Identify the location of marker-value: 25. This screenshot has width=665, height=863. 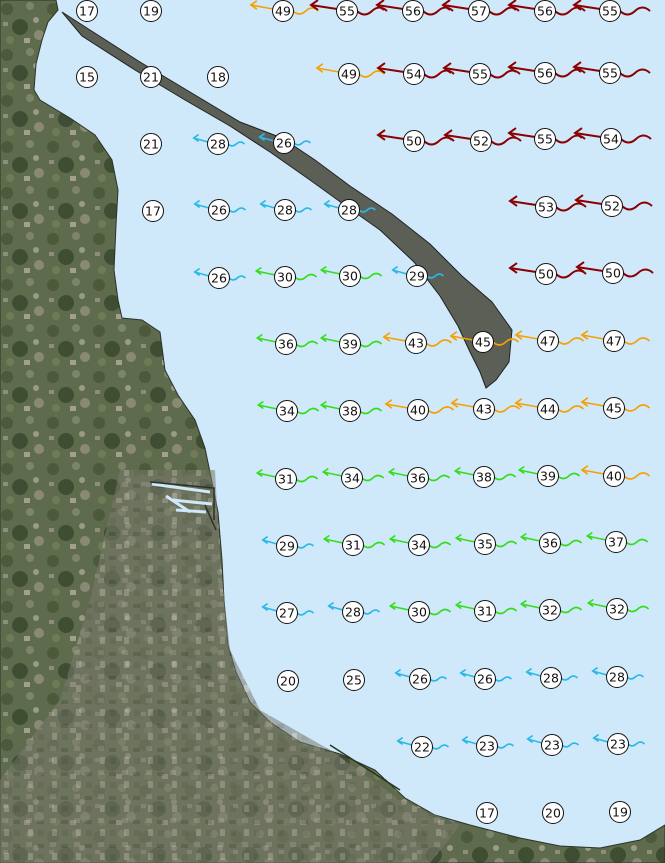
(354, 680).